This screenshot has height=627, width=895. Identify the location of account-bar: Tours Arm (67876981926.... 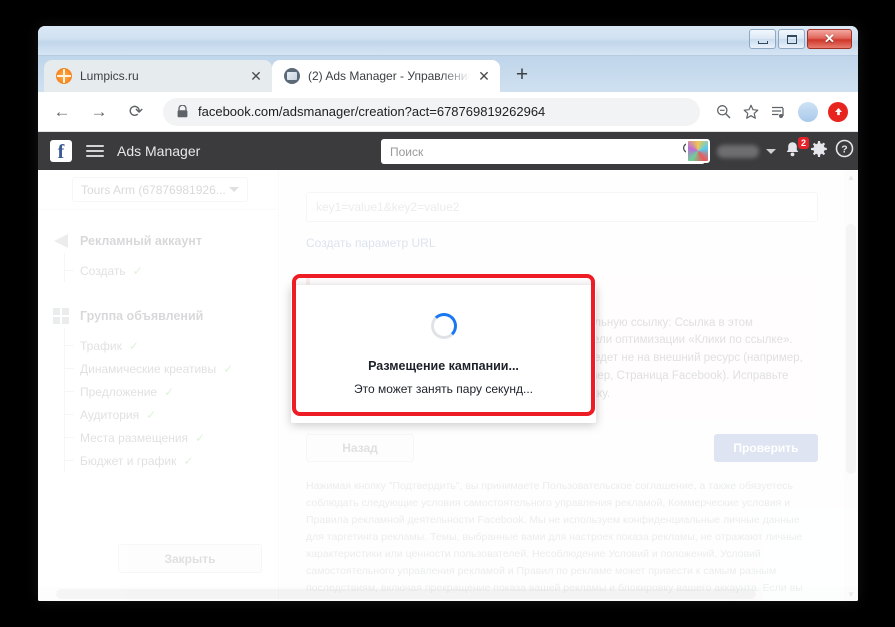
(158, 190).